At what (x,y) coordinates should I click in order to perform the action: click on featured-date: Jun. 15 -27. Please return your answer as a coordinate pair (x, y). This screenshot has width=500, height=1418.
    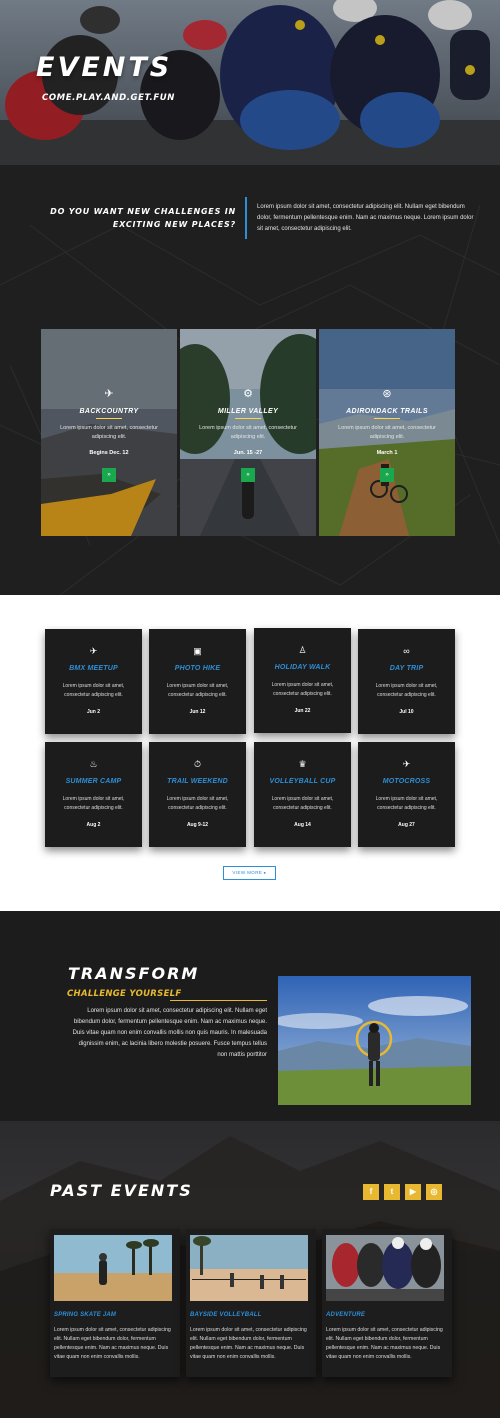
    Looking at the image, I should click on (248, 453).